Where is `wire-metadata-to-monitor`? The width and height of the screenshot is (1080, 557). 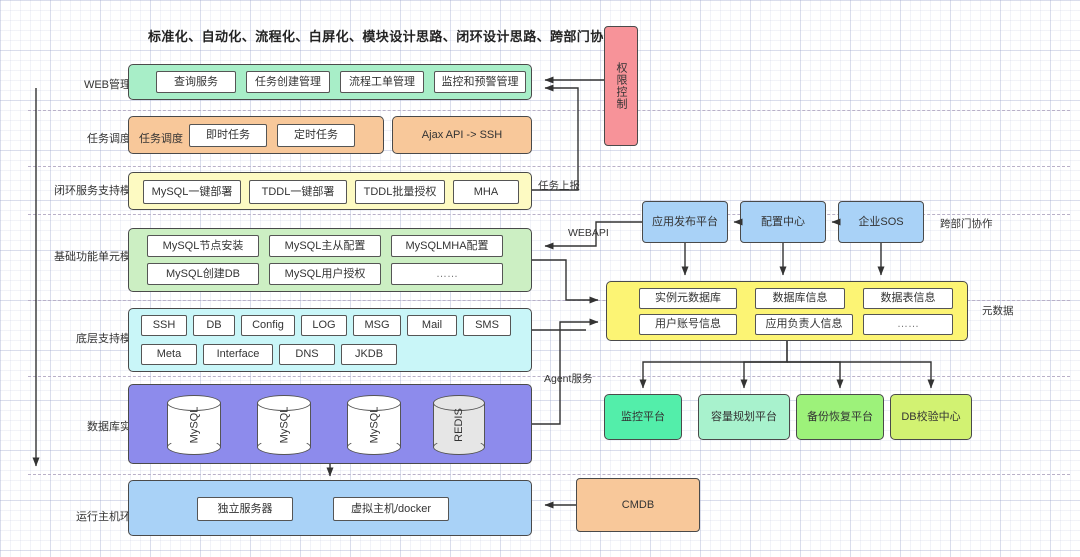 wire-metadata-to-monitor is located at coordinates (713, 365).